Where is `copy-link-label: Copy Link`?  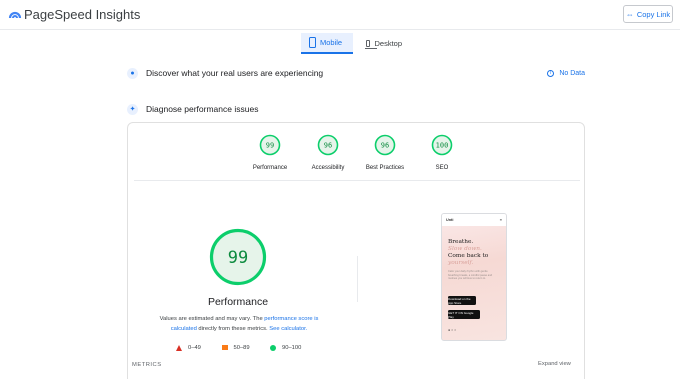 copy-link-label: Copy Link is located at coordinates (653, 14).